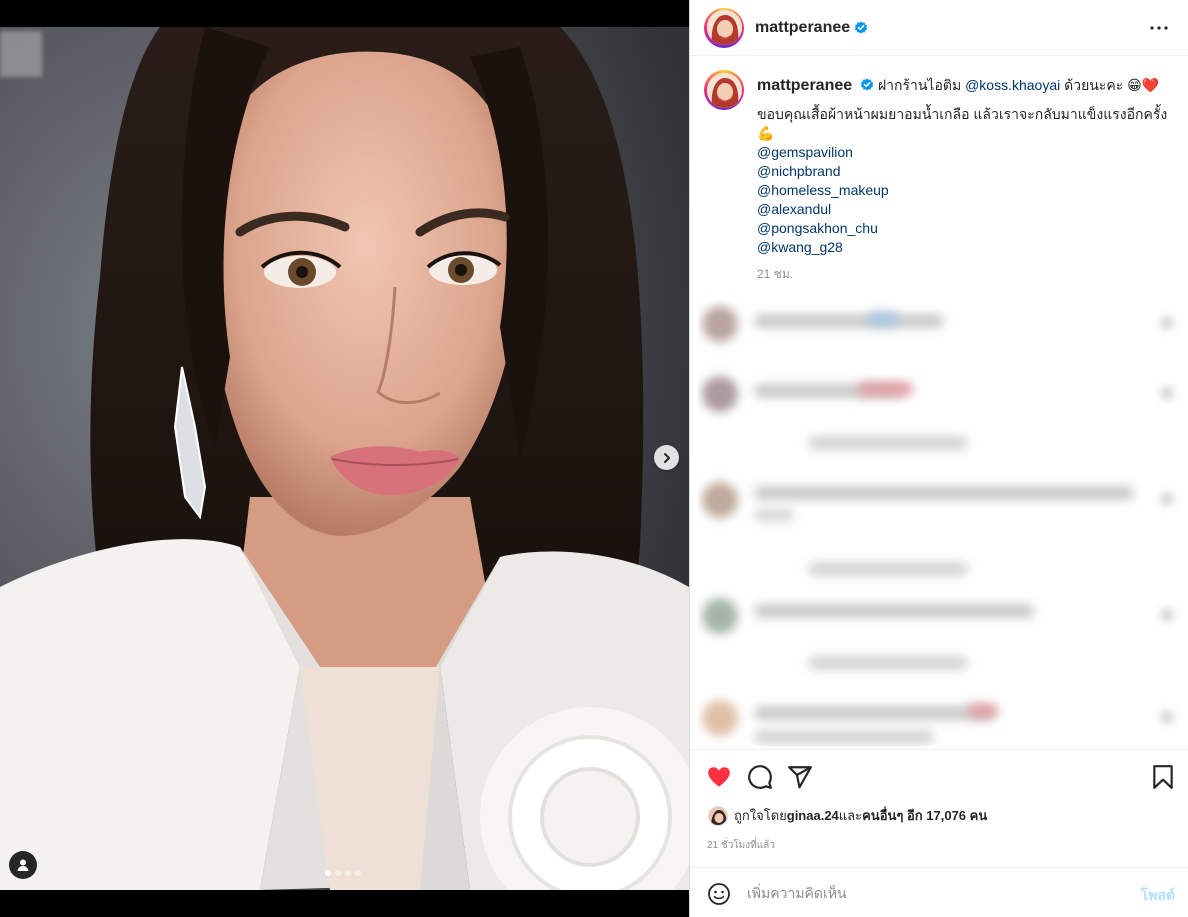 The width and height of the screenshot is (1188, 917). I want to click on caption-text: ด้วยนะคะ 😁❤️, so click(1110, 85).